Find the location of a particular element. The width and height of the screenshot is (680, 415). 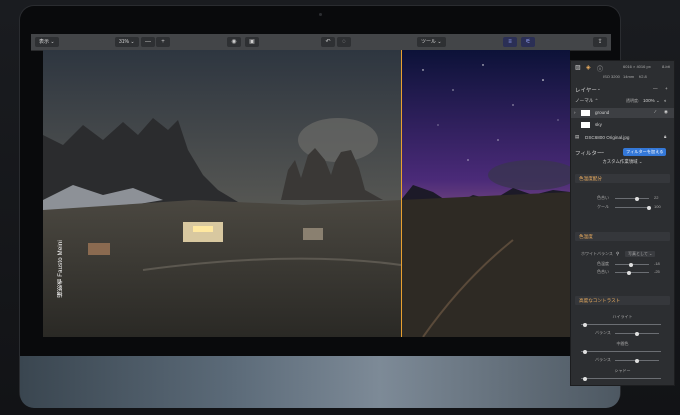

view-dropdown: 表示 ⌄ is located at coordinates (47, 42).